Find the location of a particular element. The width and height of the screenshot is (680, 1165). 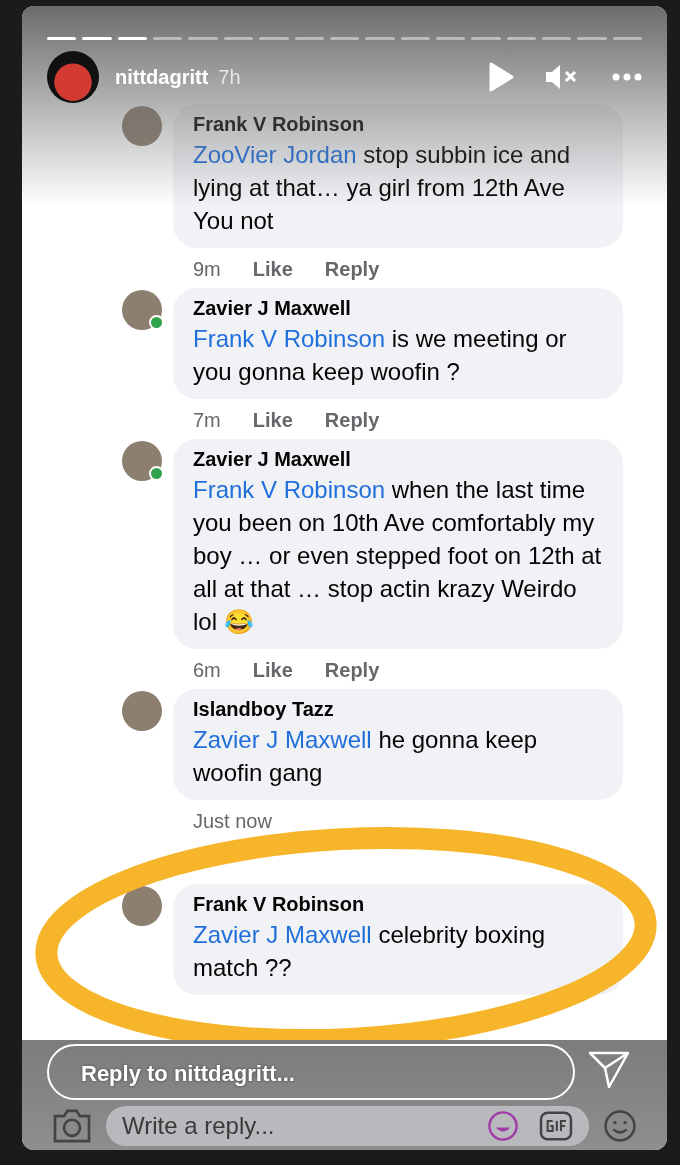

comment-text: Frank V Robinson when the last time you been on 10th Ave comfortably my boy … or even stepped foot on 12th at all at that … stop actin krazy Weirdo lol 😂 is located at coordinates (398, 556).